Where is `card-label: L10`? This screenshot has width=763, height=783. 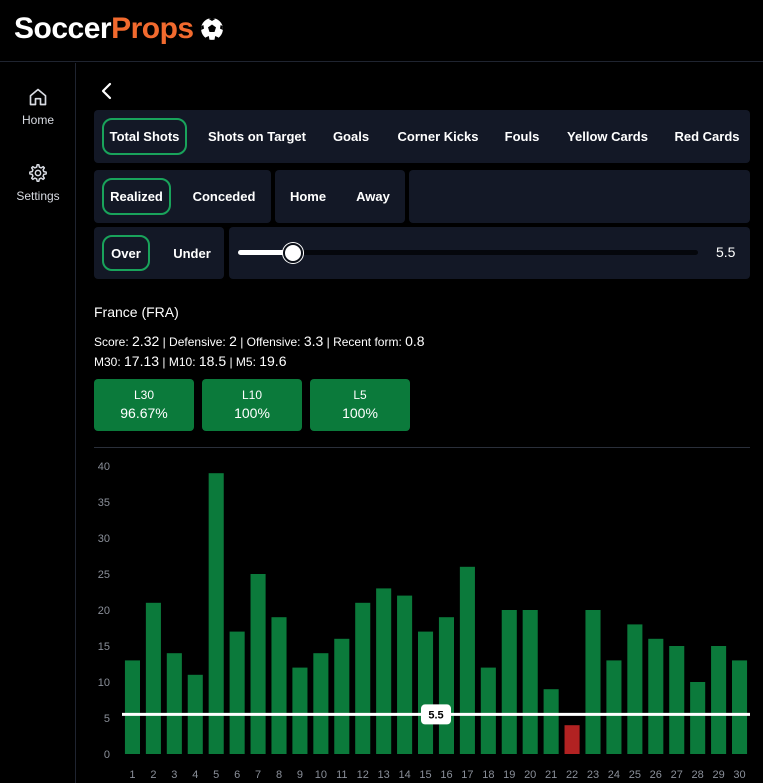
card-label: L10 is located at coordinates (252, 395).